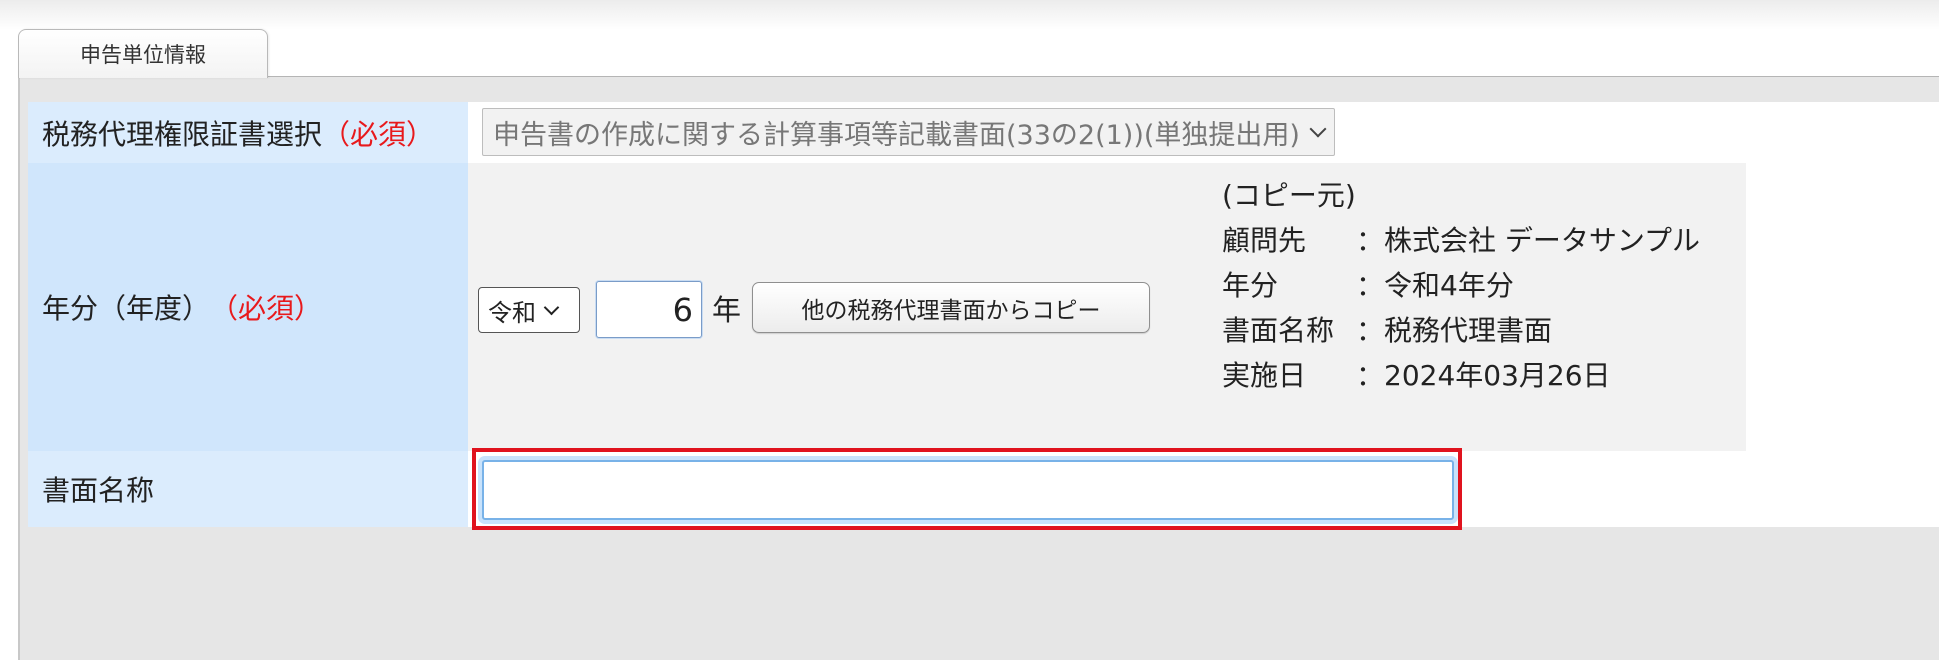 Image resolution: width=1939 pixels, height=660 pixels. Describe the element at coordinates (727, 310) in the screenshot. I see `year-unit: 年` at that location.